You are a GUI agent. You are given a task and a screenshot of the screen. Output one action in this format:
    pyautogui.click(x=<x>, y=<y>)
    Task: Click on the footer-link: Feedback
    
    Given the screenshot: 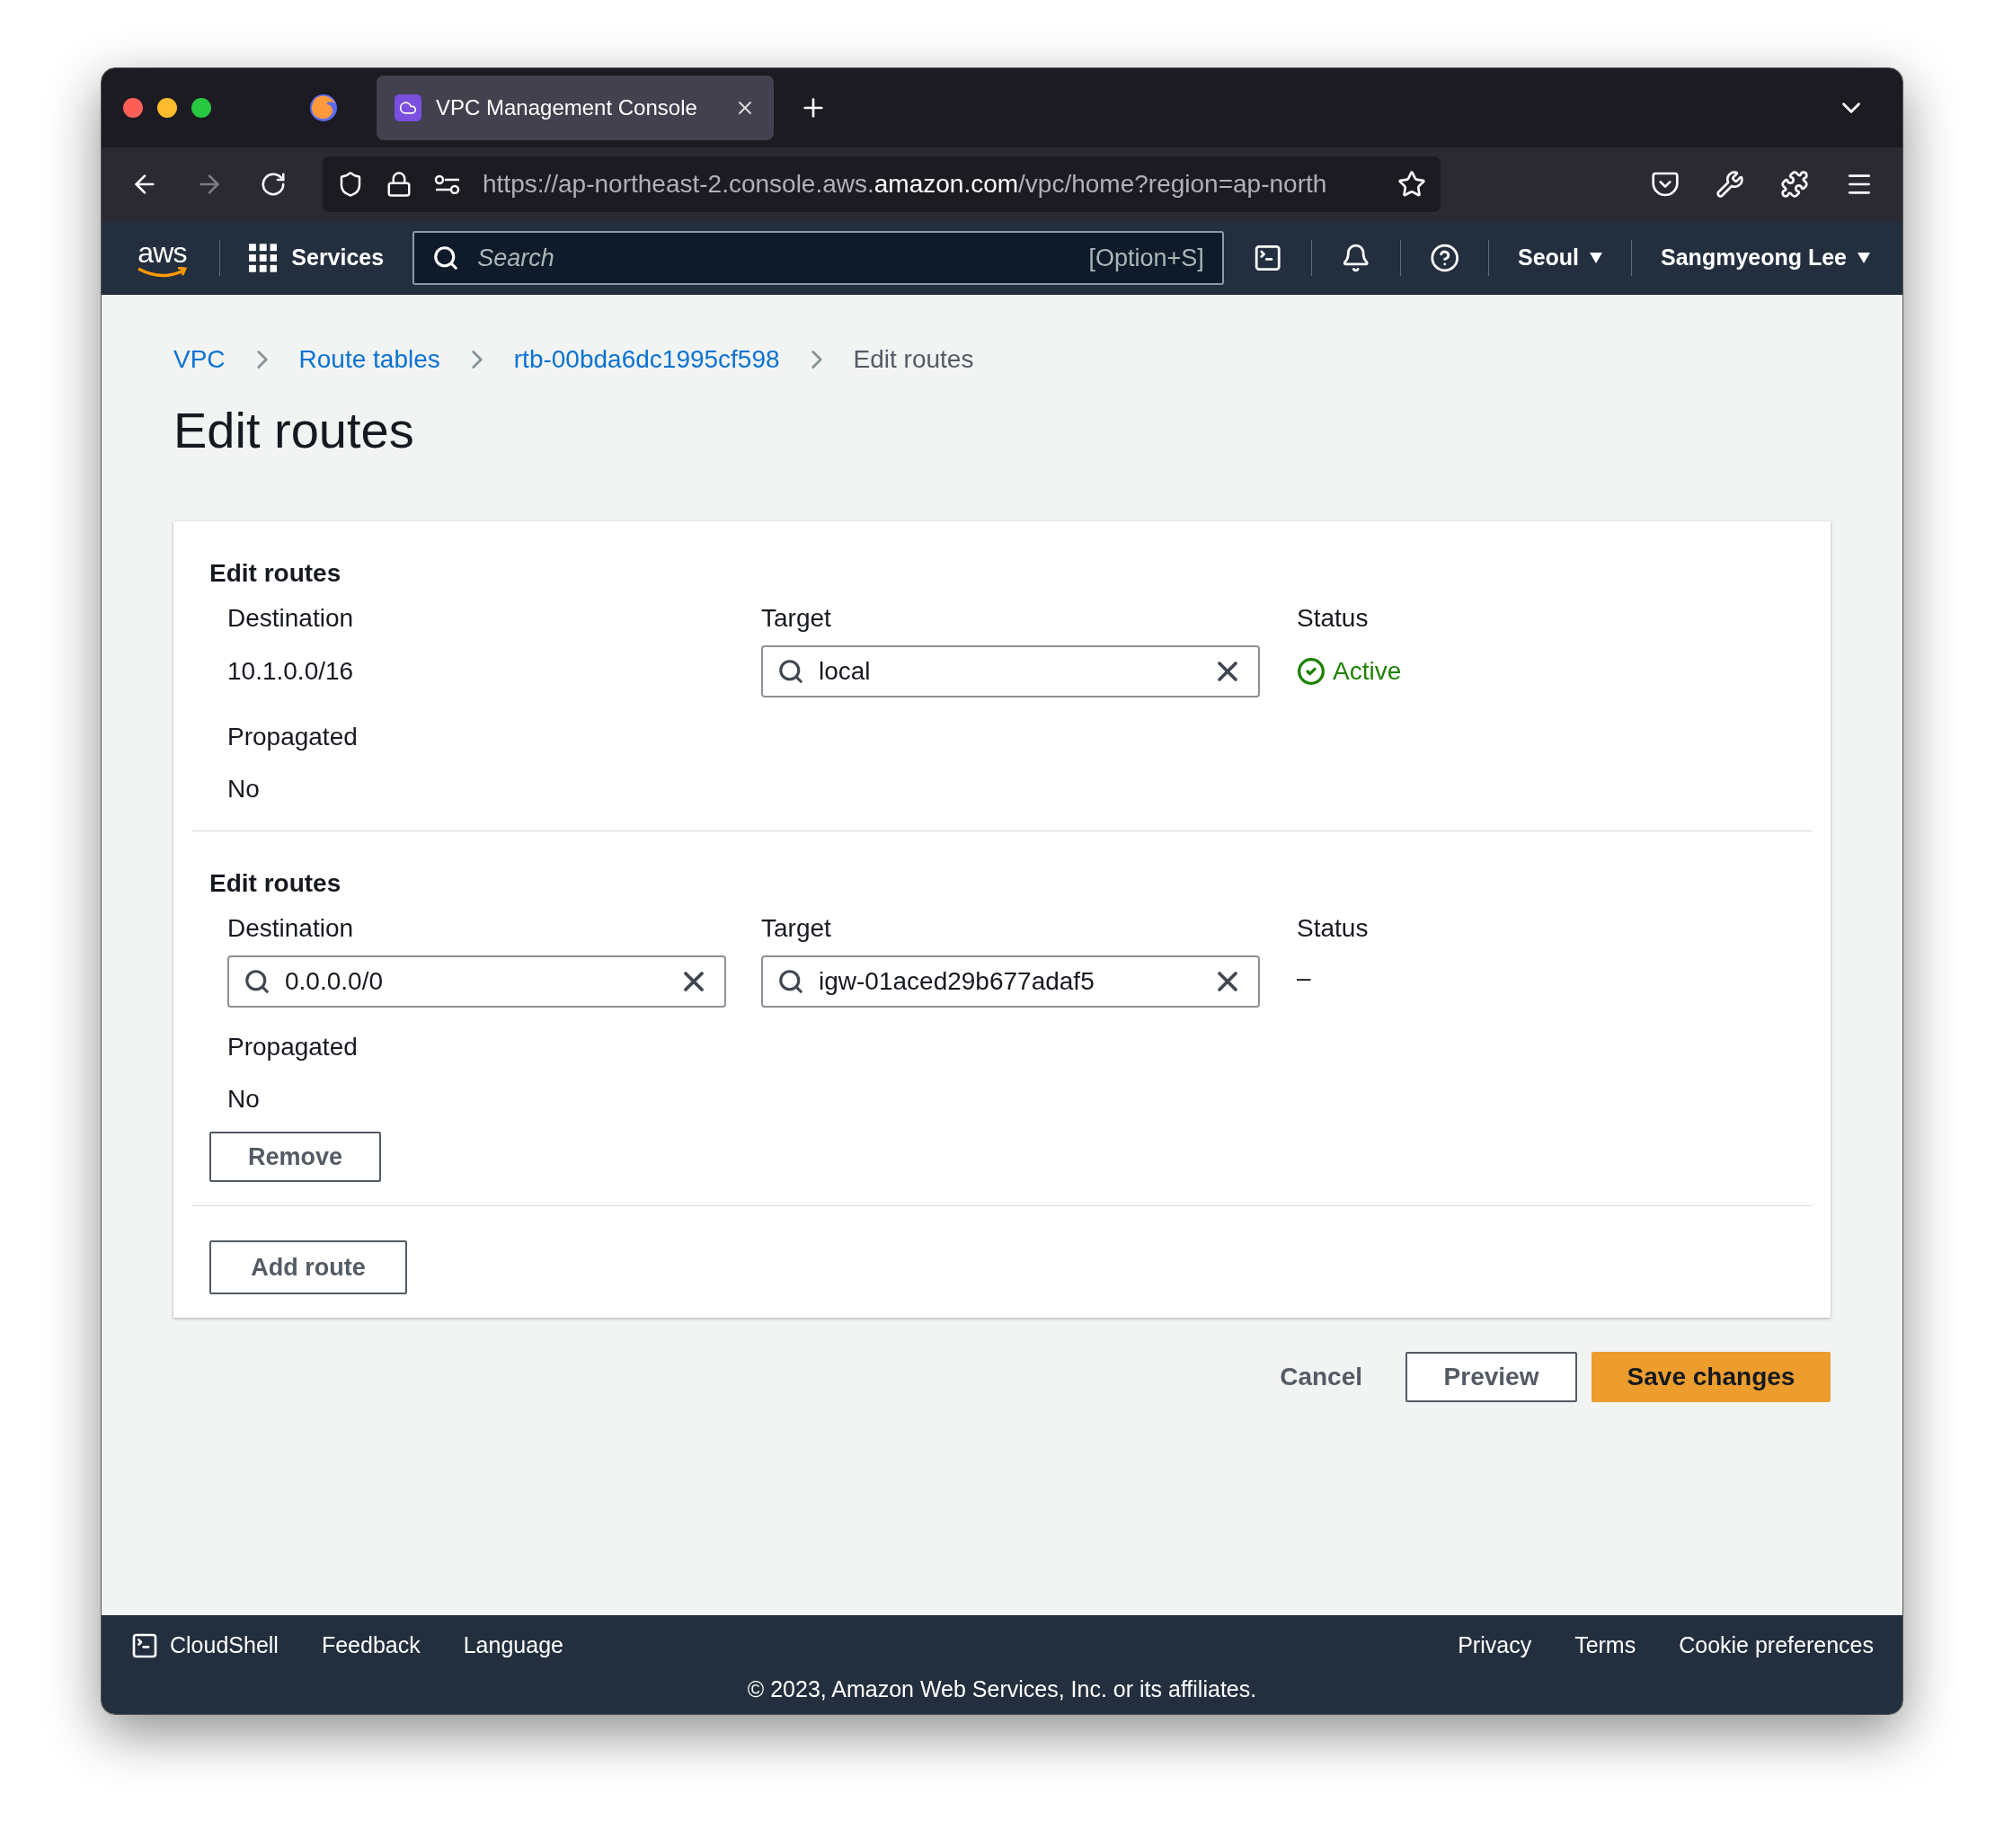 What is the action you would take?
    pyautogui.click(x=371, y=1646)
    